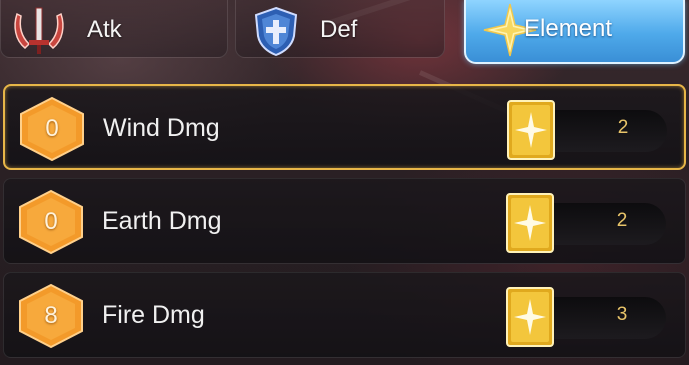 This screenshot has width=689, height=365. What do you see at coordinates (153, 315) in the screenshot?
I see `stat-label: Fire Dmg` at bounding box center [153, 315].